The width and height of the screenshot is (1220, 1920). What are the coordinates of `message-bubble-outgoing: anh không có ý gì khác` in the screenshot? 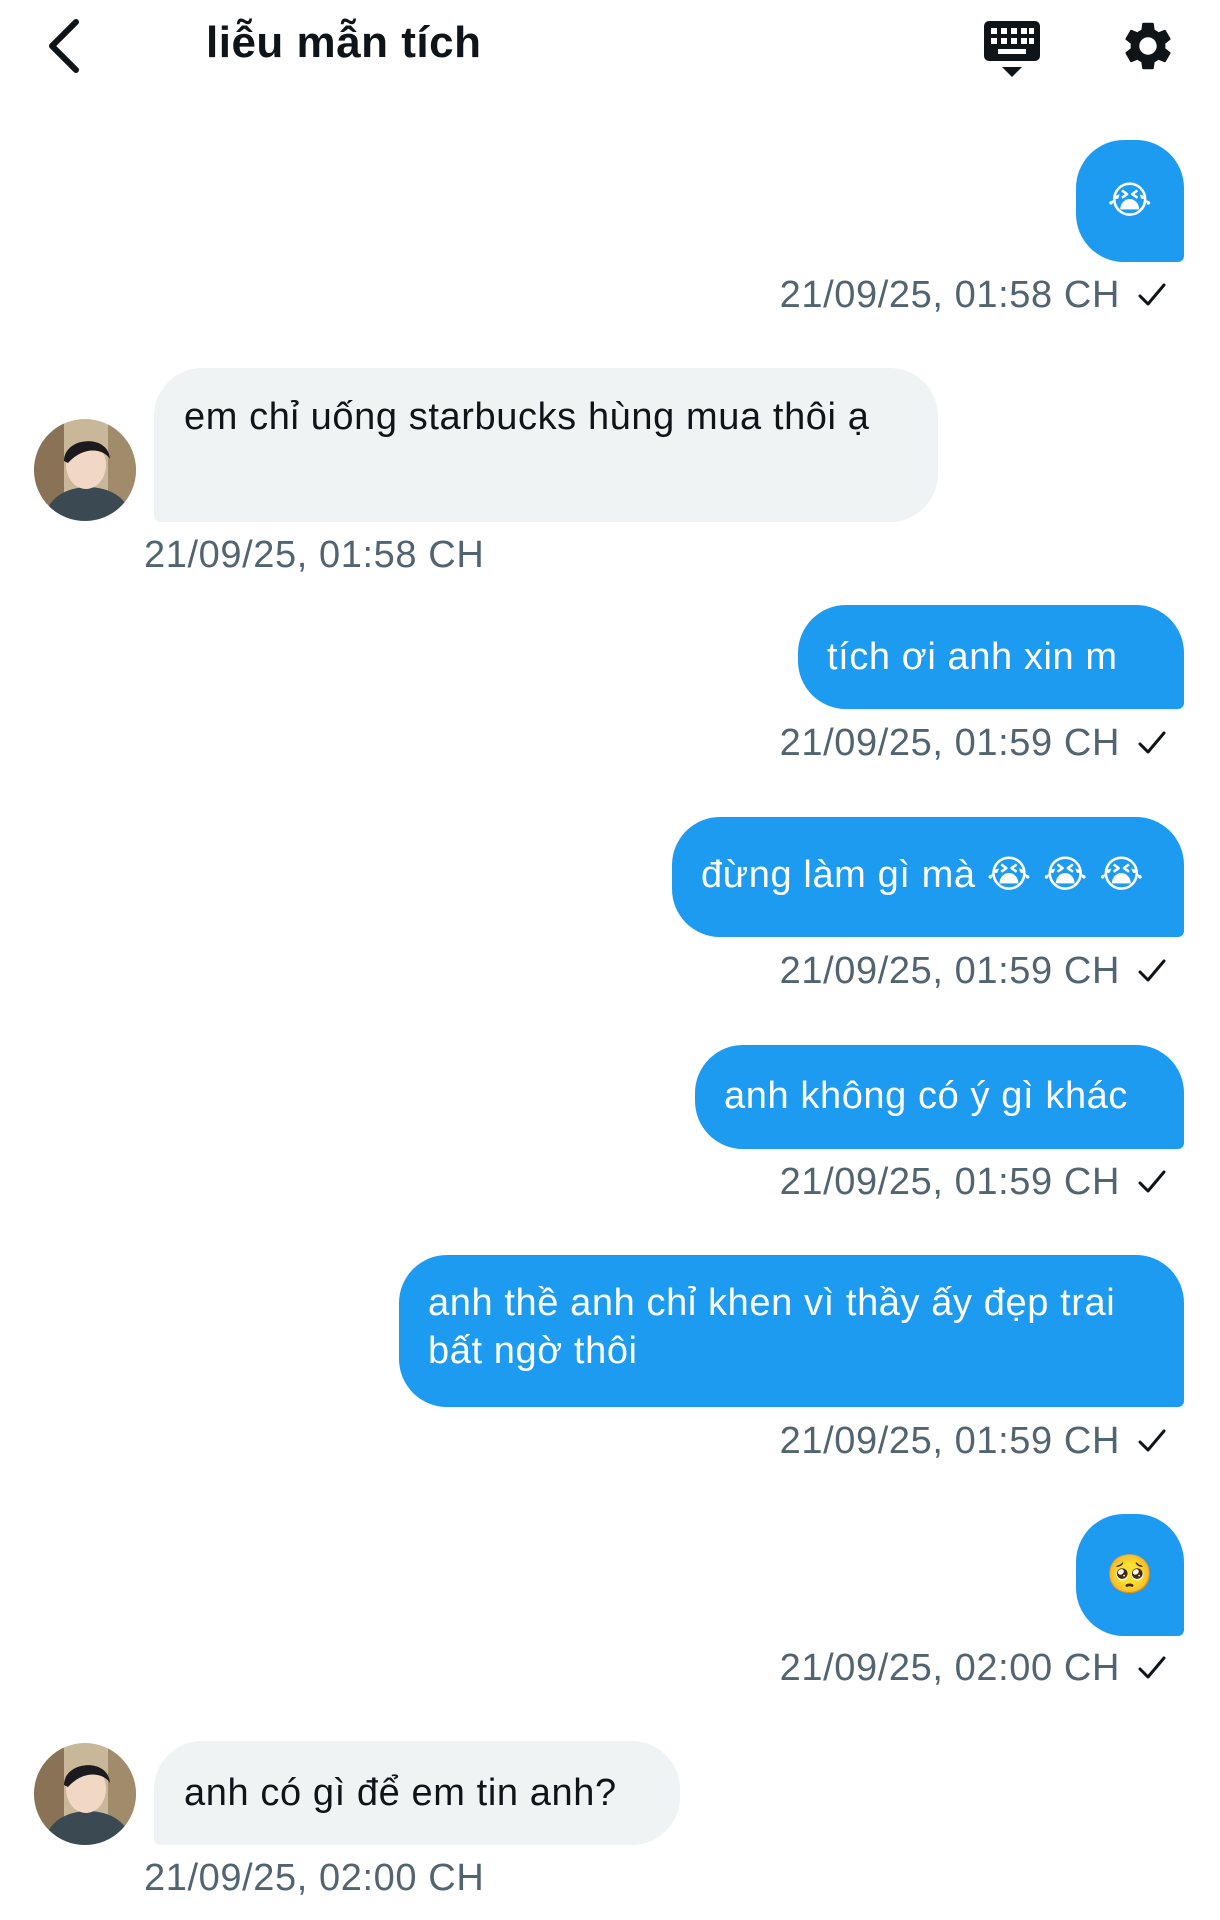 It's located at (939, 1097).